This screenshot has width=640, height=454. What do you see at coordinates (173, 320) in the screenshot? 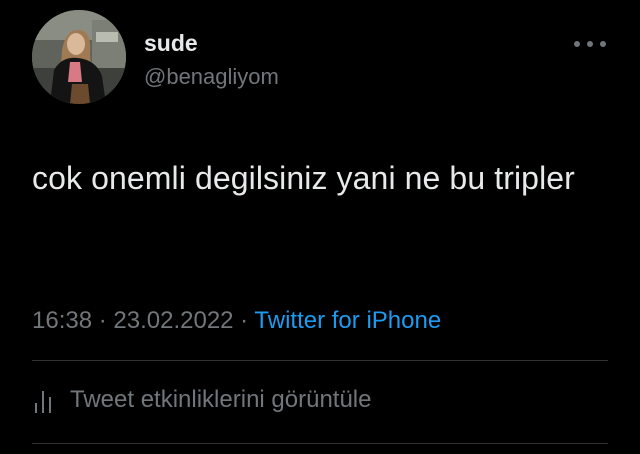
I see `tweet-date: 23.02.2022` at bounding box center [173, 320].